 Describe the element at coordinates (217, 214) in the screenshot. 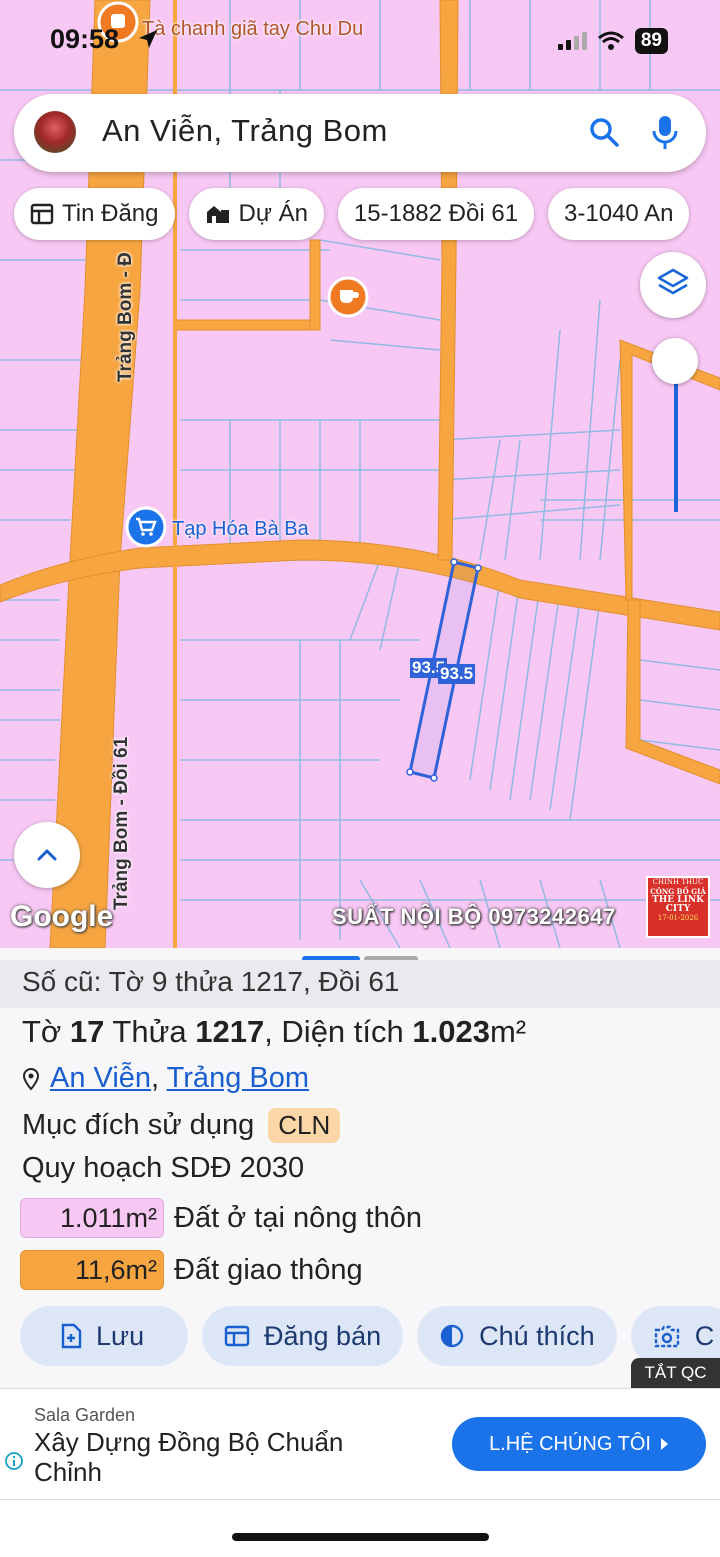

I see `project-building-icon` at that location.